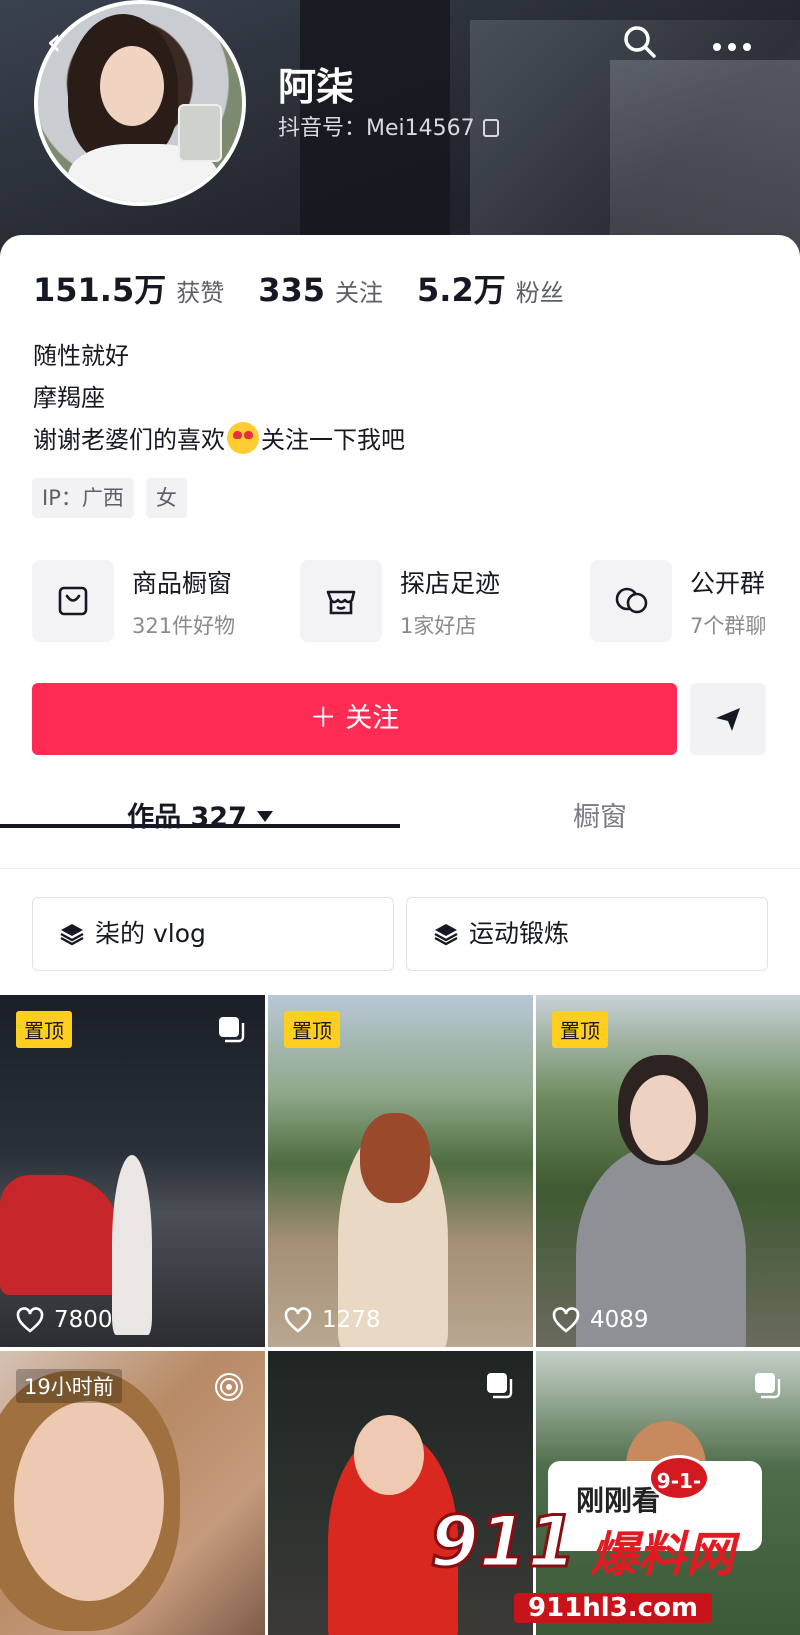  I want to click on stat-value: 335, so click(292, 290).